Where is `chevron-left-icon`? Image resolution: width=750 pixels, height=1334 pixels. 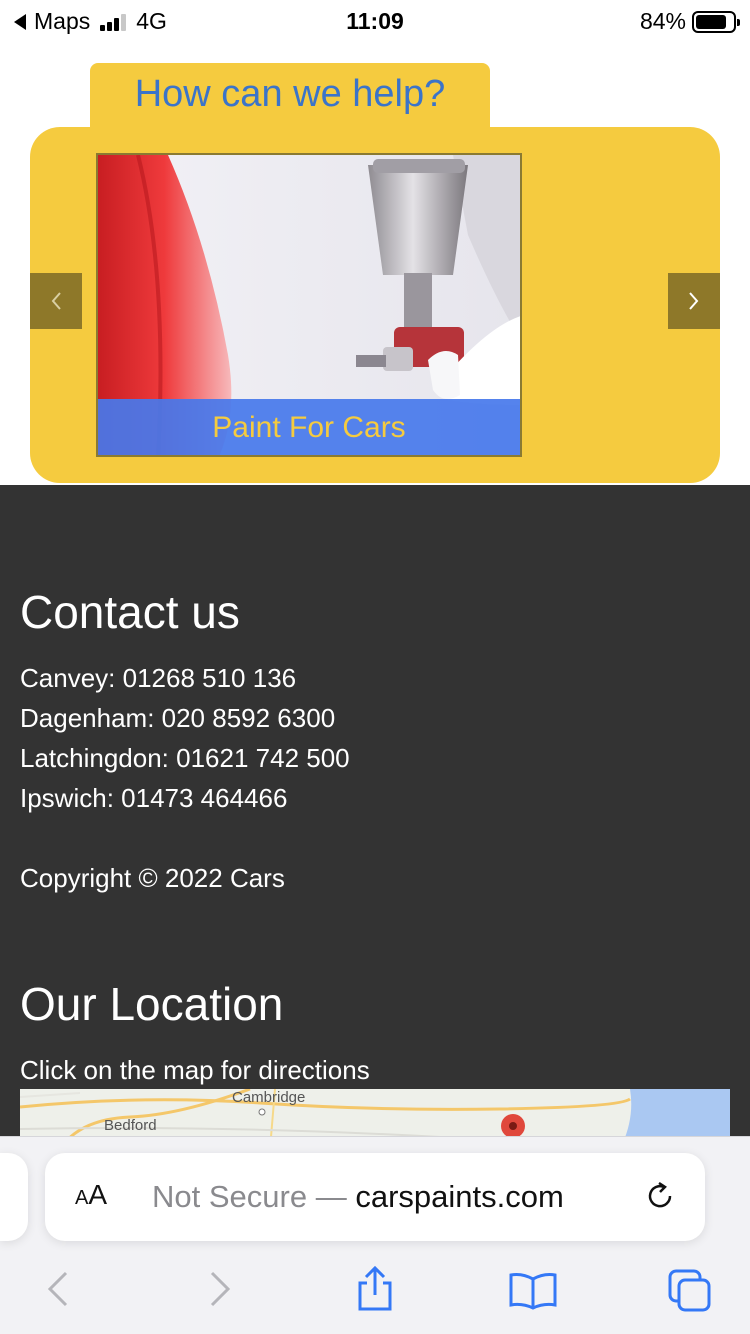 chevron-left-icon is located at coordinates (56, 301).